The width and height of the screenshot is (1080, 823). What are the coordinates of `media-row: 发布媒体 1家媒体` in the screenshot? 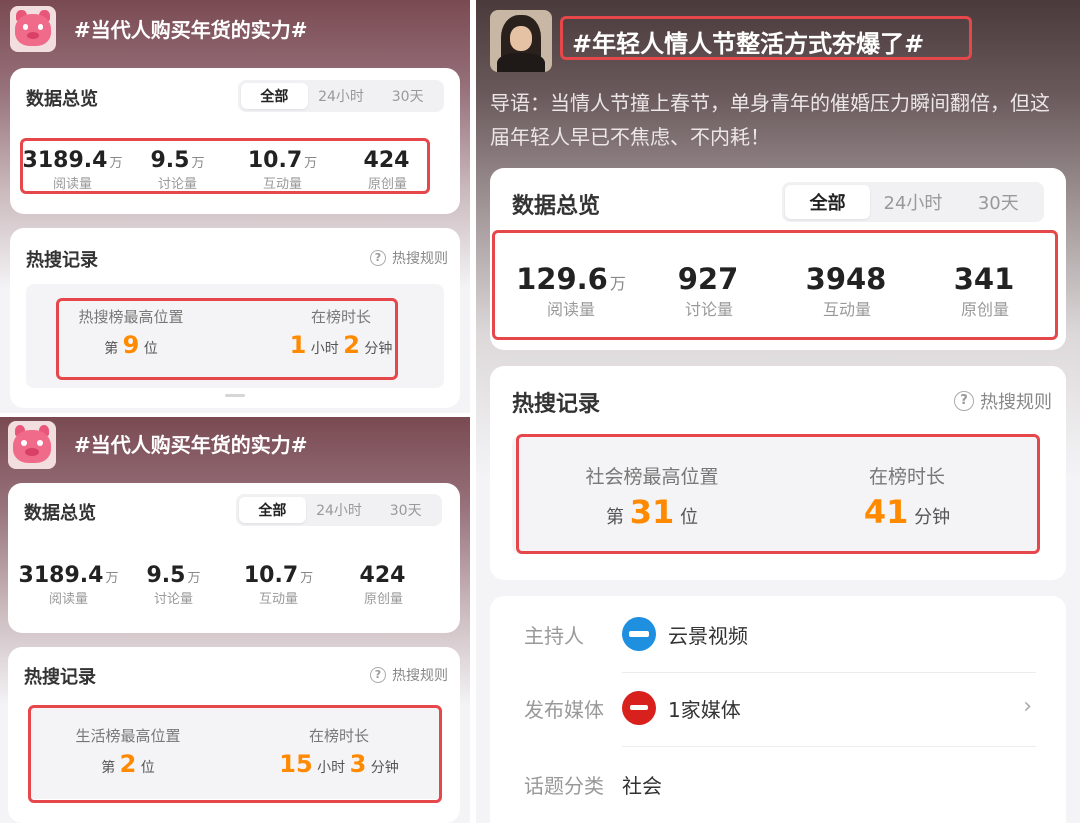 It's located at (780, 708).